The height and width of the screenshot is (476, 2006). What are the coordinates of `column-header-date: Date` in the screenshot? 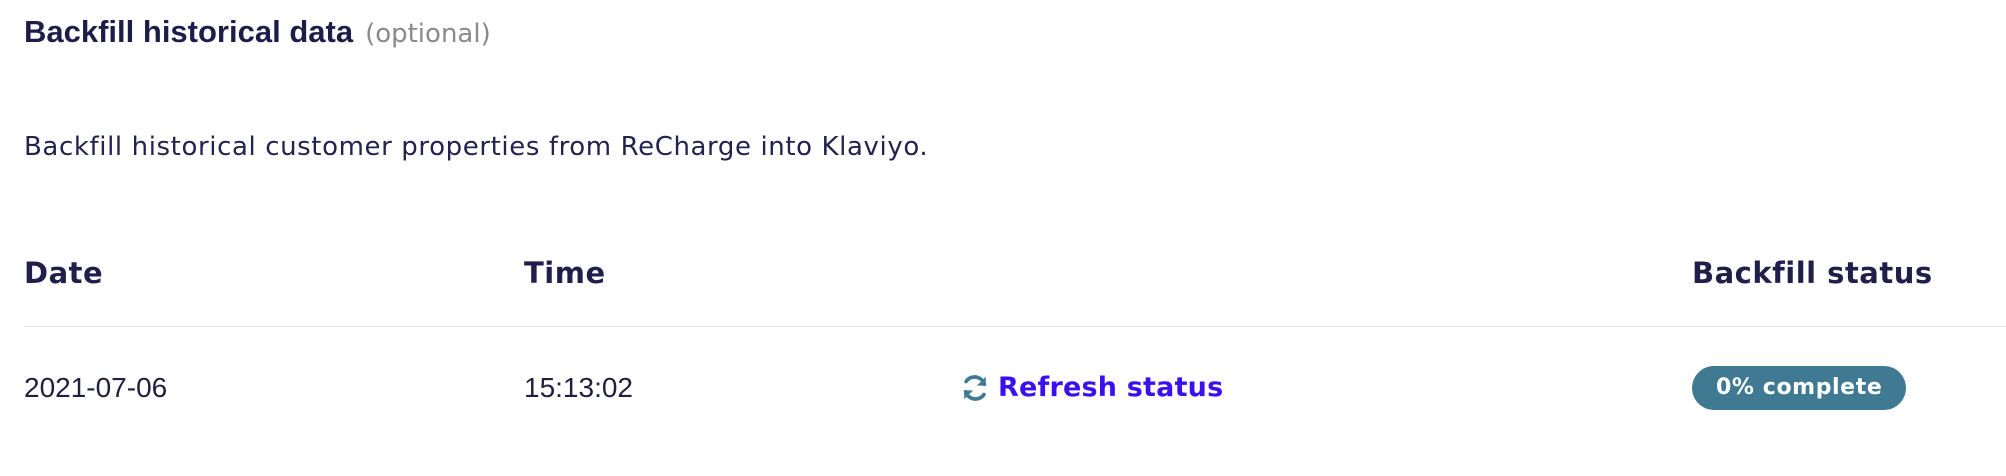 It's located at (64, 273).